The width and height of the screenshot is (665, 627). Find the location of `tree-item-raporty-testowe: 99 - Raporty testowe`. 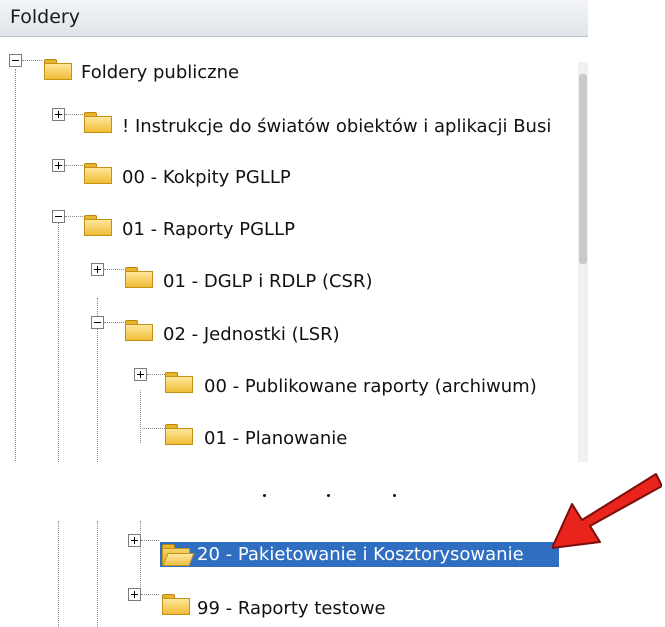

tree-item-raporty-testowe: 99 - Raporty testowe is located at coordinates (291, 609).